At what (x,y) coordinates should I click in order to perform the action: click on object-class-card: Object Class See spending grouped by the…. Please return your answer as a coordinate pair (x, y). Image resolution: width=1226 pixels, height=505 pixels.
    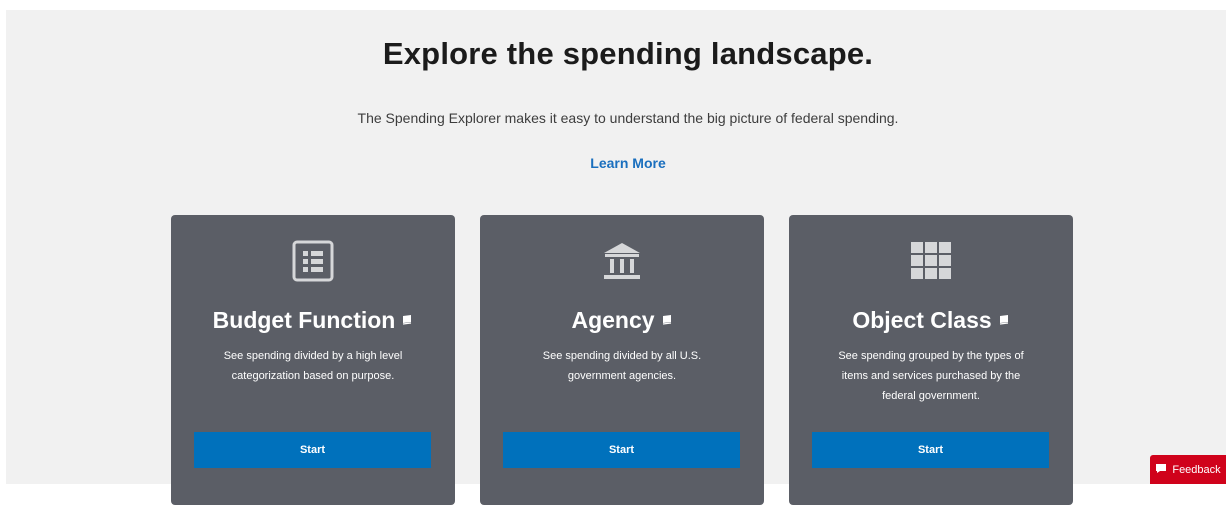
    Looking at the image, I should click on (931, 360).